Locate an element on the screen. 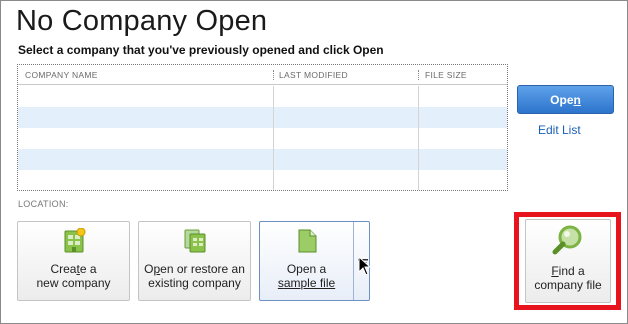 The image size is (628, 324). mouse-cursor-icon is located at coordinates (365, 266).